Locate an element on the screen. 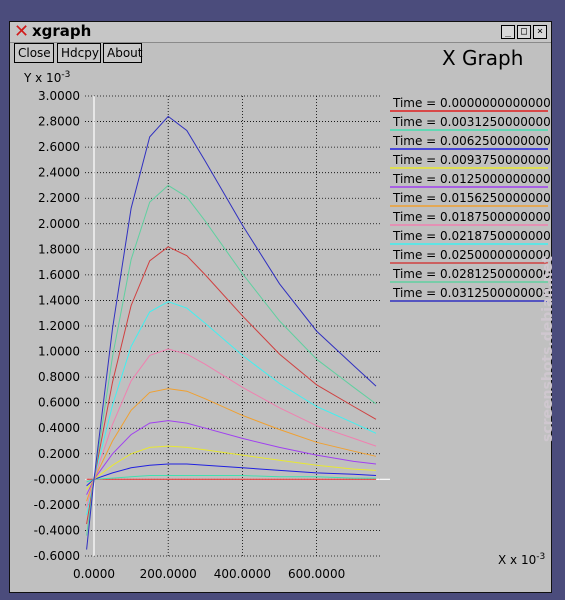 The height and width of the screenshot is (600, 565). x-tick-label: 600.0000 is located at coordinates (316, 574).